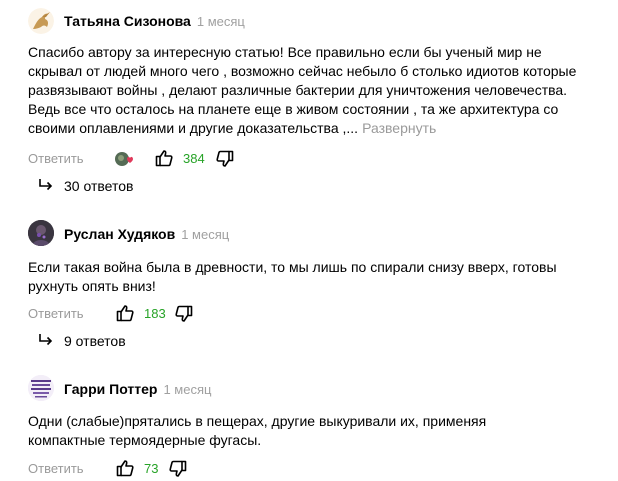 The width and height of the screenshot is (618, 481). I want to click on expand-link: Развернуть, so click(399, 128).